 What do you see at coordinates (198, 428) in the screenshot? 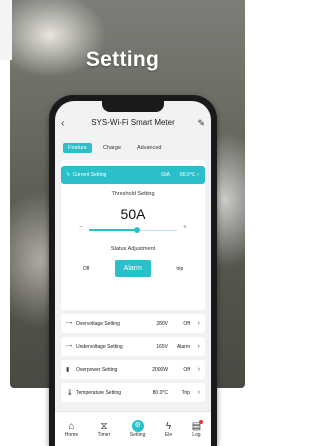
I see `nav-log: ▤ Log` at bounding box center [198, 428].